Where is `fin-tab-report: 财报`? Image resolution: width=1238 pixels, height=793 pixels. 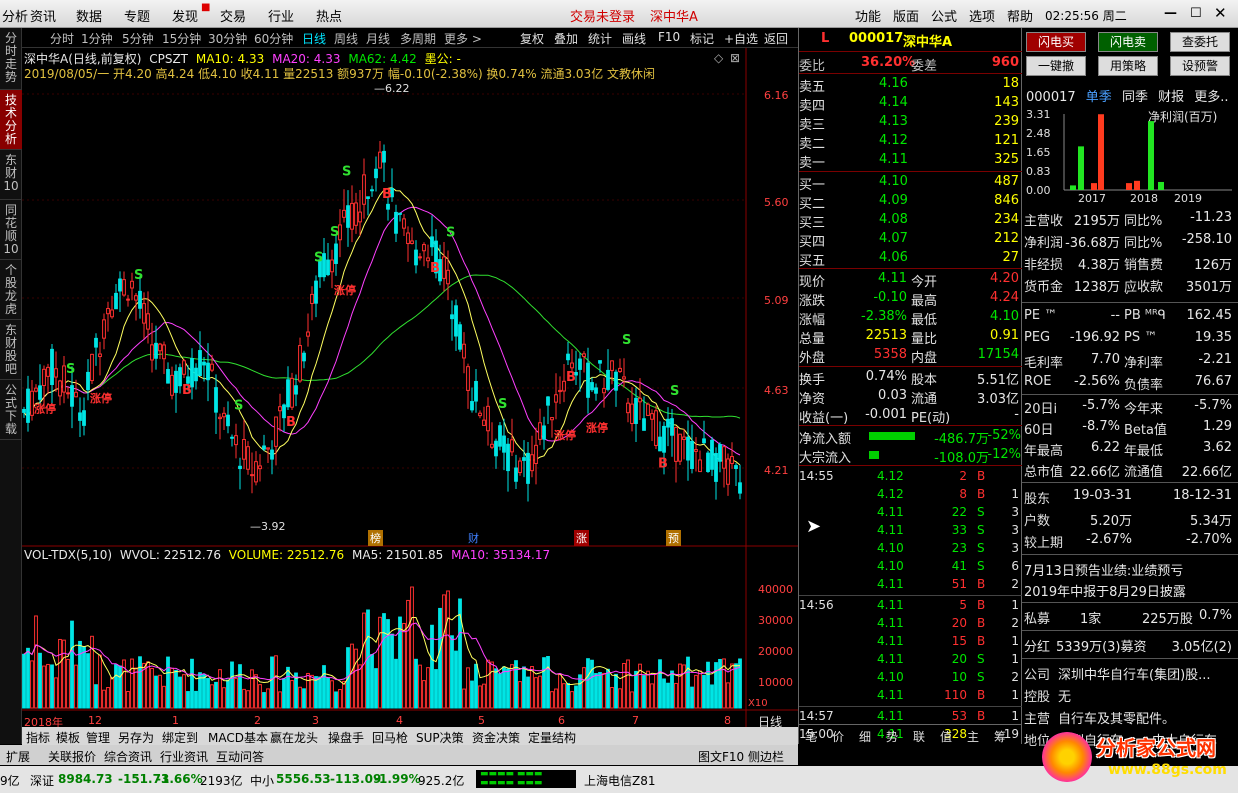
fin-tab-report: 财报 is located at coordinates (1171, 97).